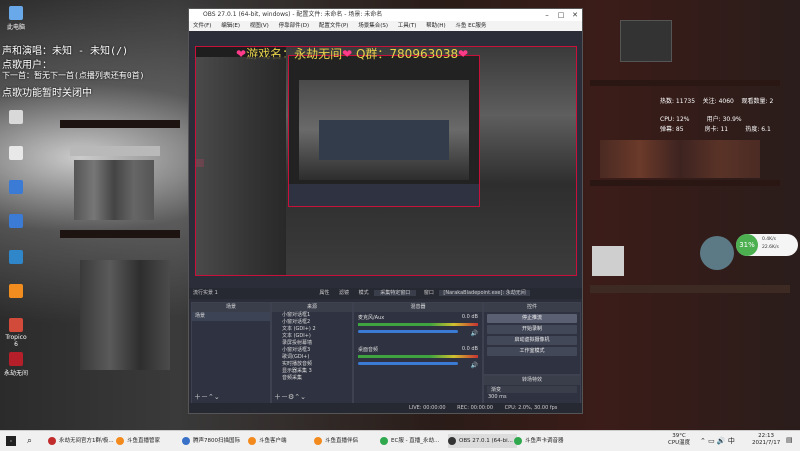 The width and height of the screenshot is (800, 451). I want to click on filters-button: 滤镜, so click(344, 293).